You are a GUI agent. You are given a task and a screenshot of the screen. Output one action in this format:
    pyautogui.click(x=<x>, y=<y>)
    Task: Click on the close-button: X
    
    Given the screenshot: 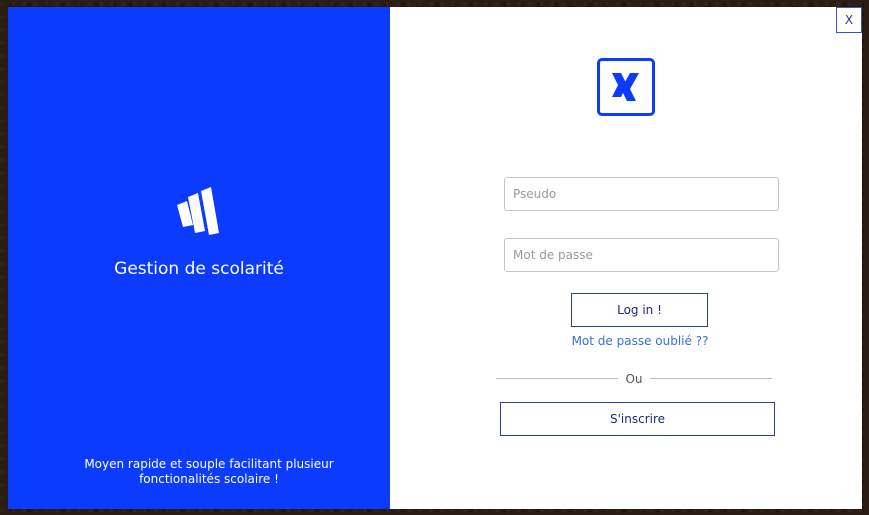 What is the action you would take?
    pyautogui.click(x=849, y=20)
    